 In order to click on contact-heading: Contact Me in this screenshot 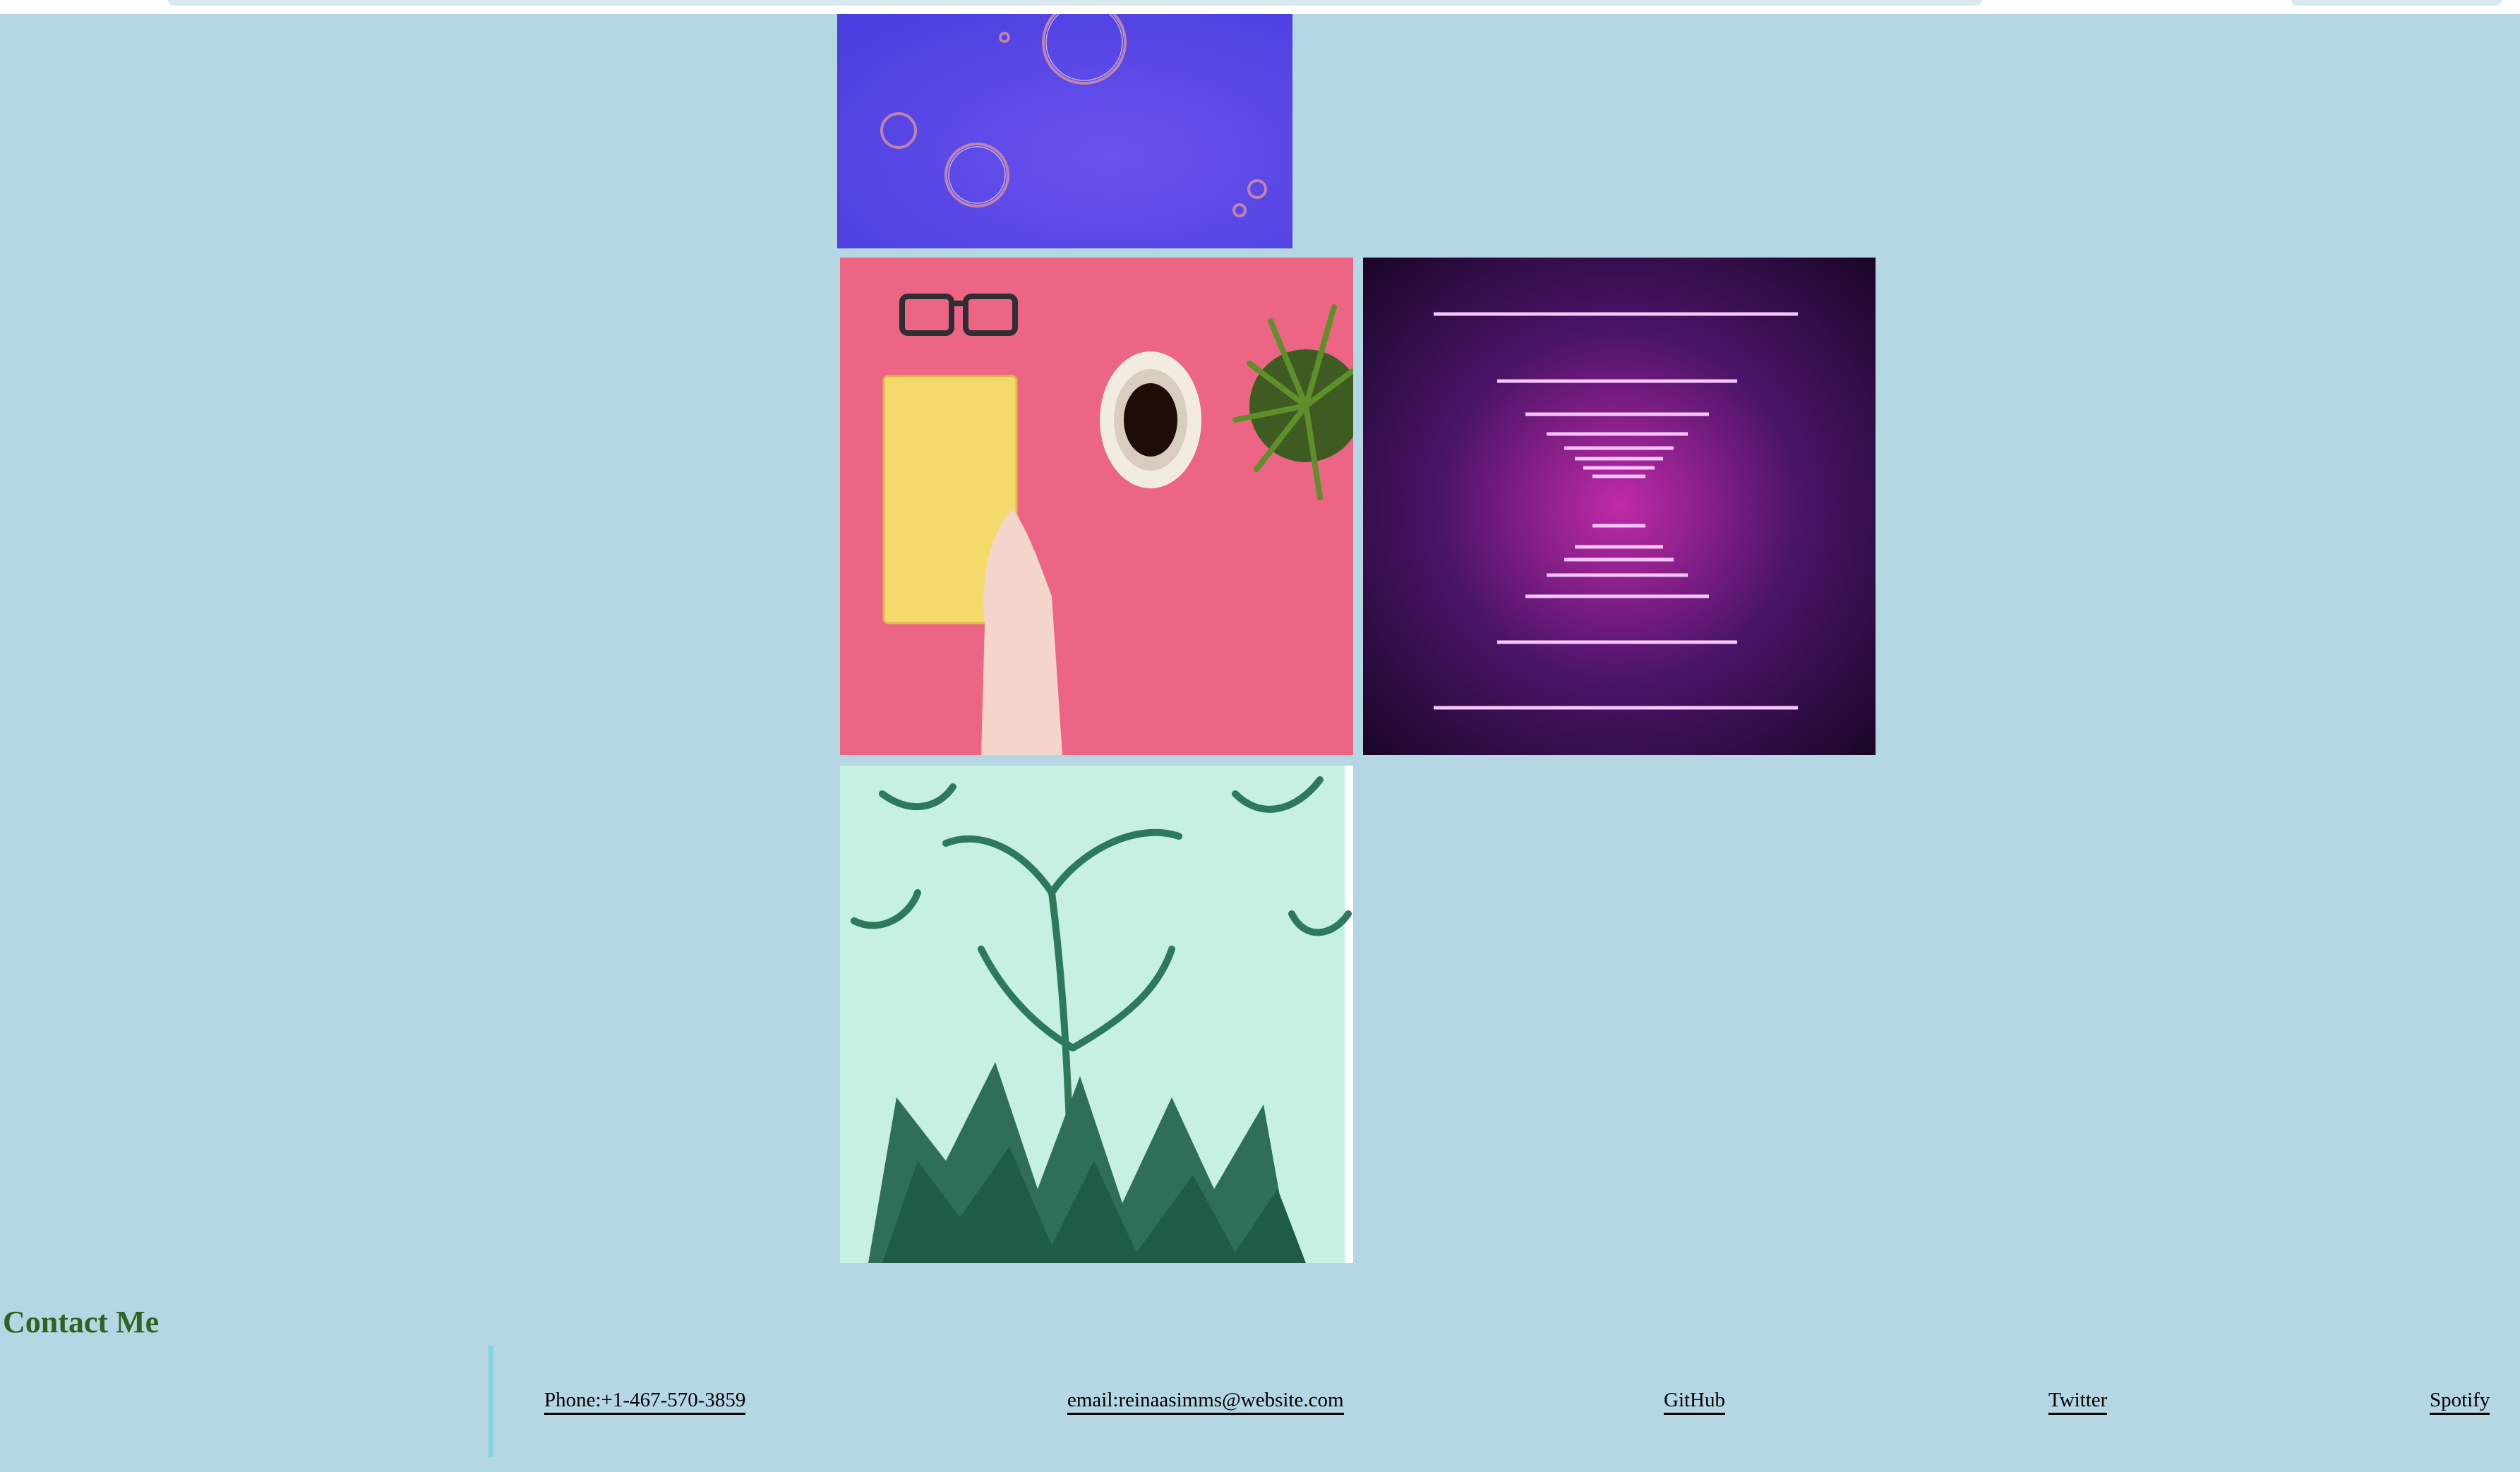, I will do `click(82, 1322)`.